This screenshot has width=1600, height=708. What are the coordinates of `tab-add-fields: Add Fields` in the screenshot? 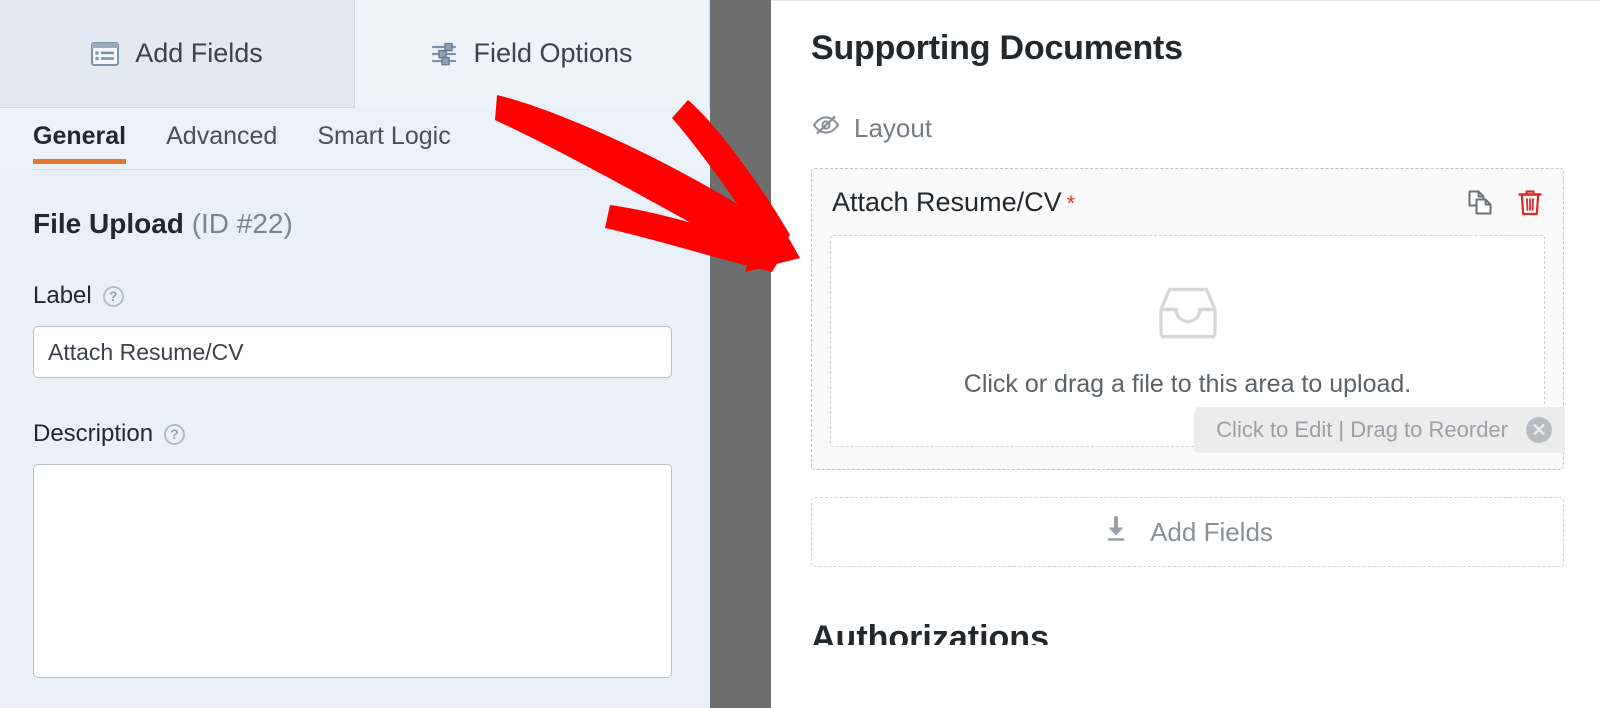 It's located at (177, 54).